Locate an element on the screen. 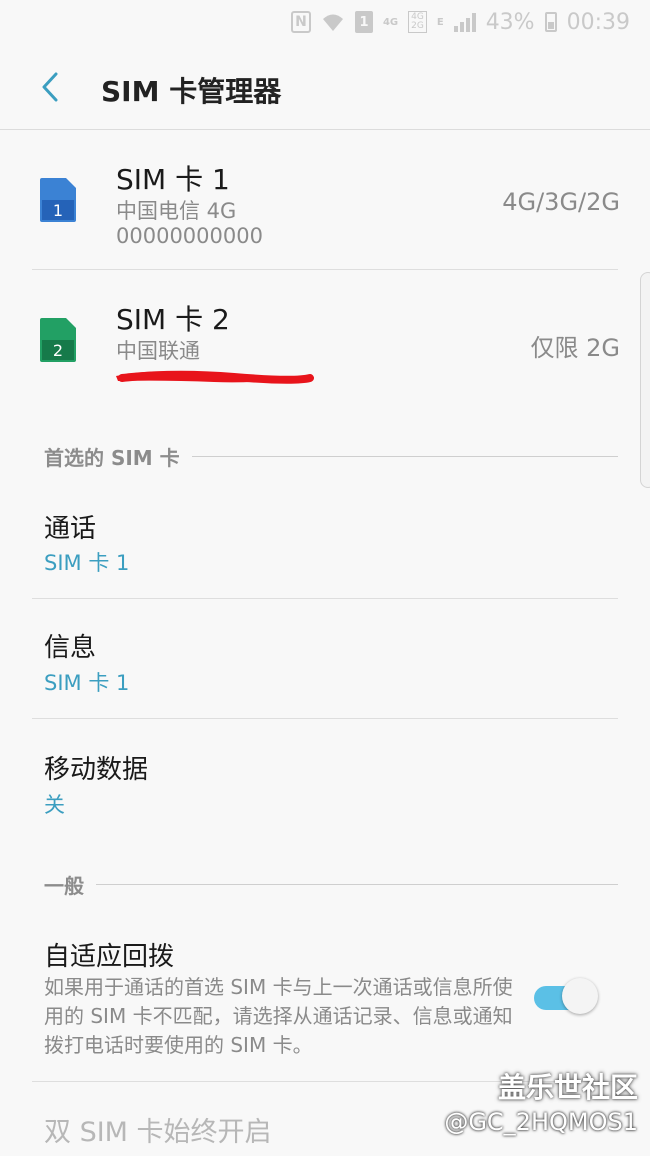 Image resolution: width=650 pixels, height=1156 pixels. sim-card-2-row: 2 SIM 卡 2 中国联通 仅限 2G is located at coordinates (325, 340).